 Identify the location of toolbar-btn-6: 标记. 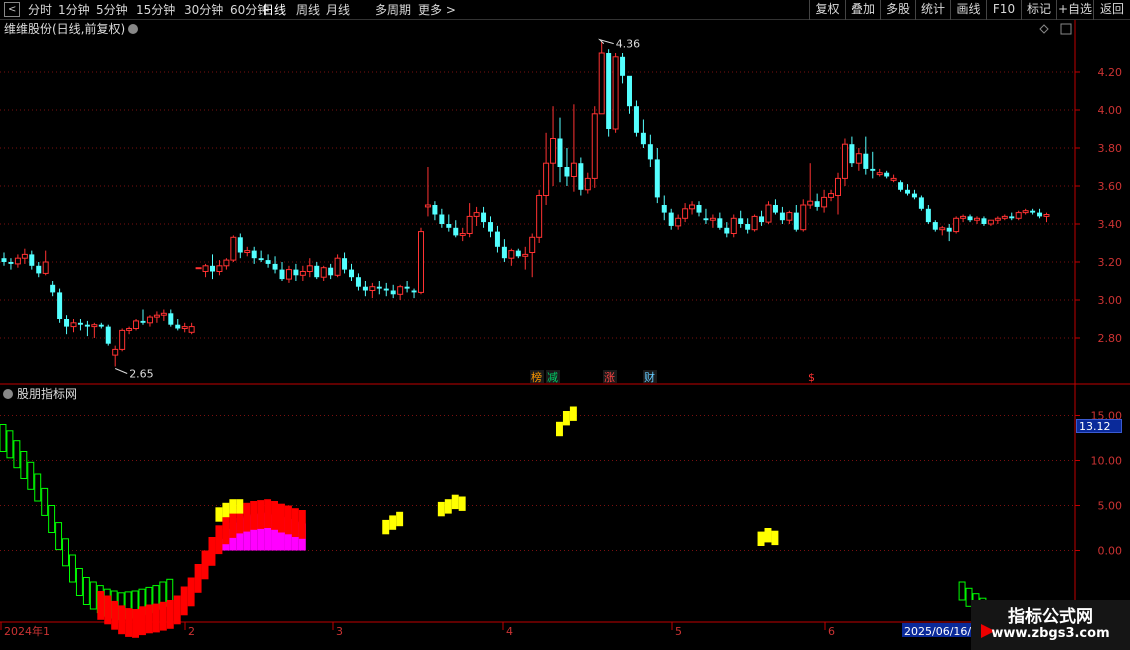
(1038, 10).